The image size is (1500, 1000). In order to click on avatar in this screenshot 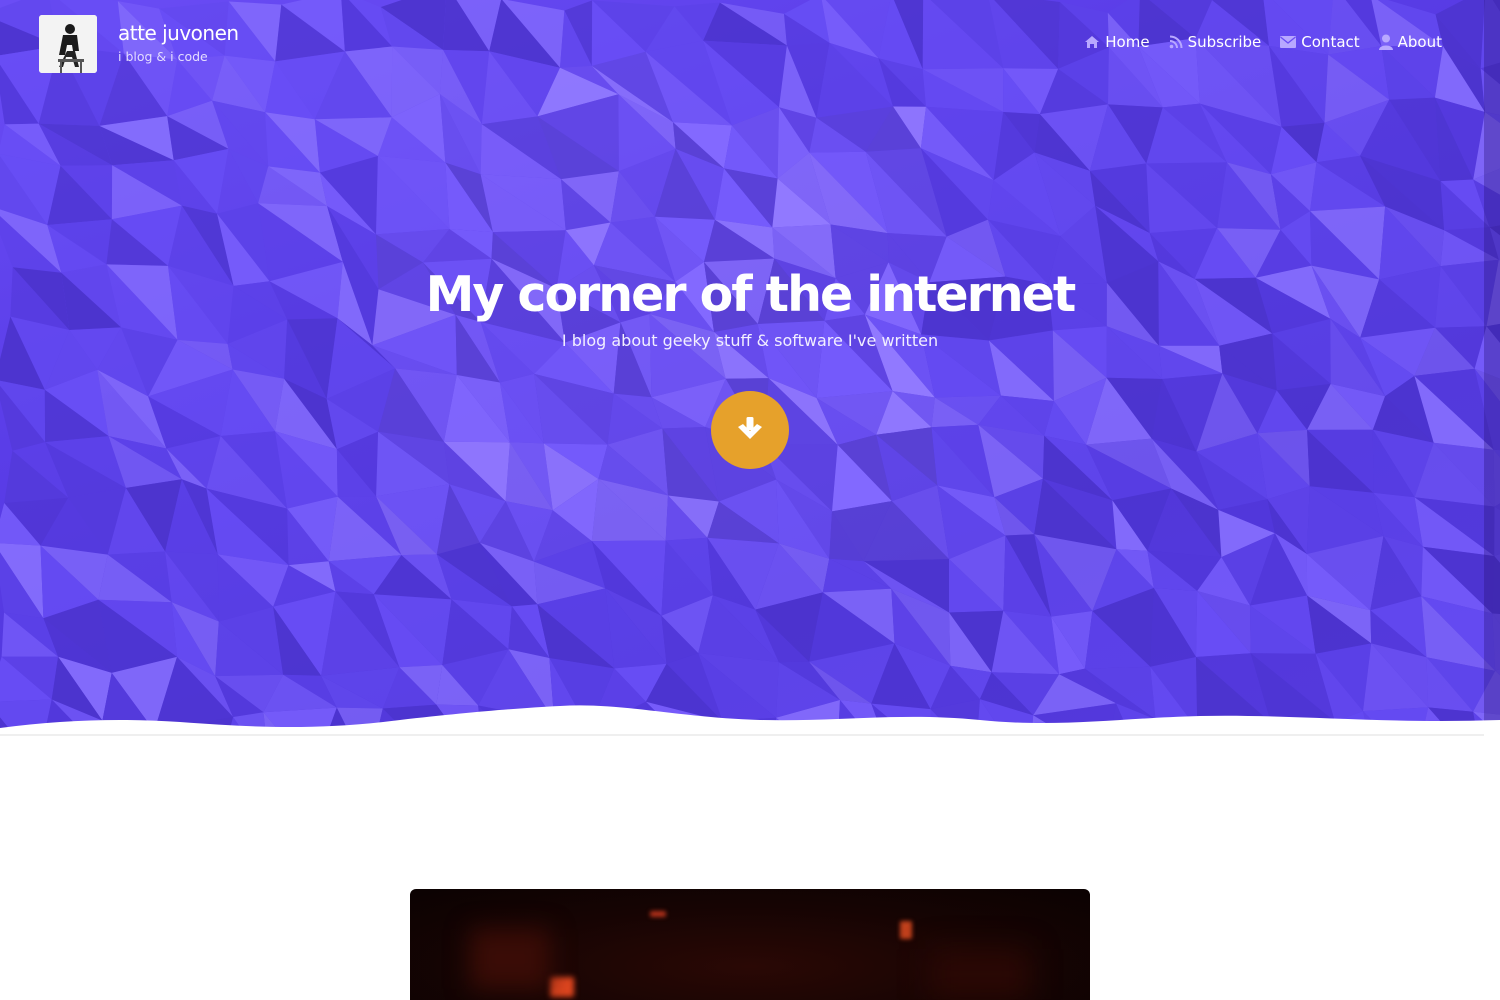, I will do `click(68, 44)`.